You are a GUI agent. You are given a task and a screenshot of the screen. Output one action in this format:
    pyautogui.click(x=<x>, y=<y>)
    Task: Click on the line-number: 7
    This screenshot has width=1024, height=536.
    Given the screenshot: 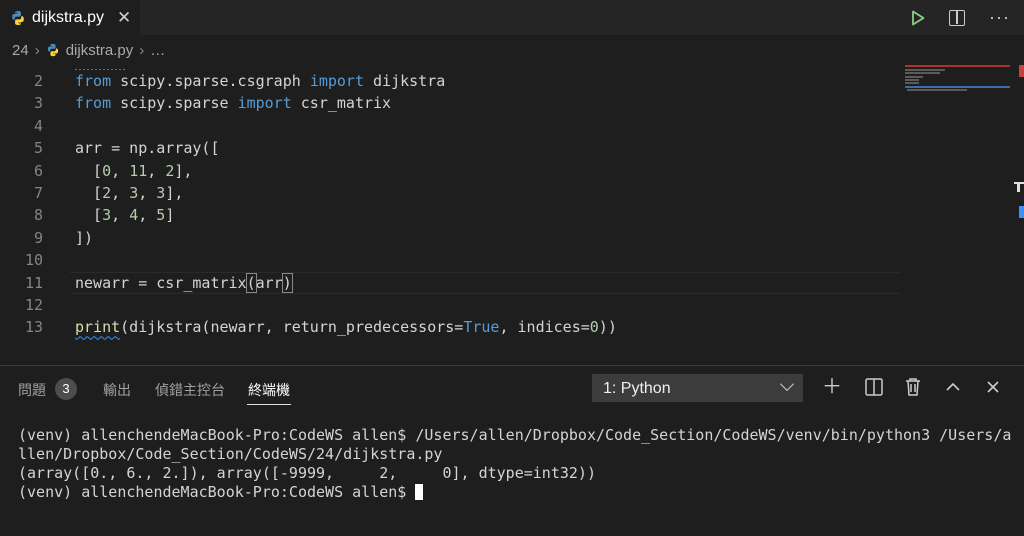 What is the action you would take?
    pyautogui.click(x=38, y=193)
    